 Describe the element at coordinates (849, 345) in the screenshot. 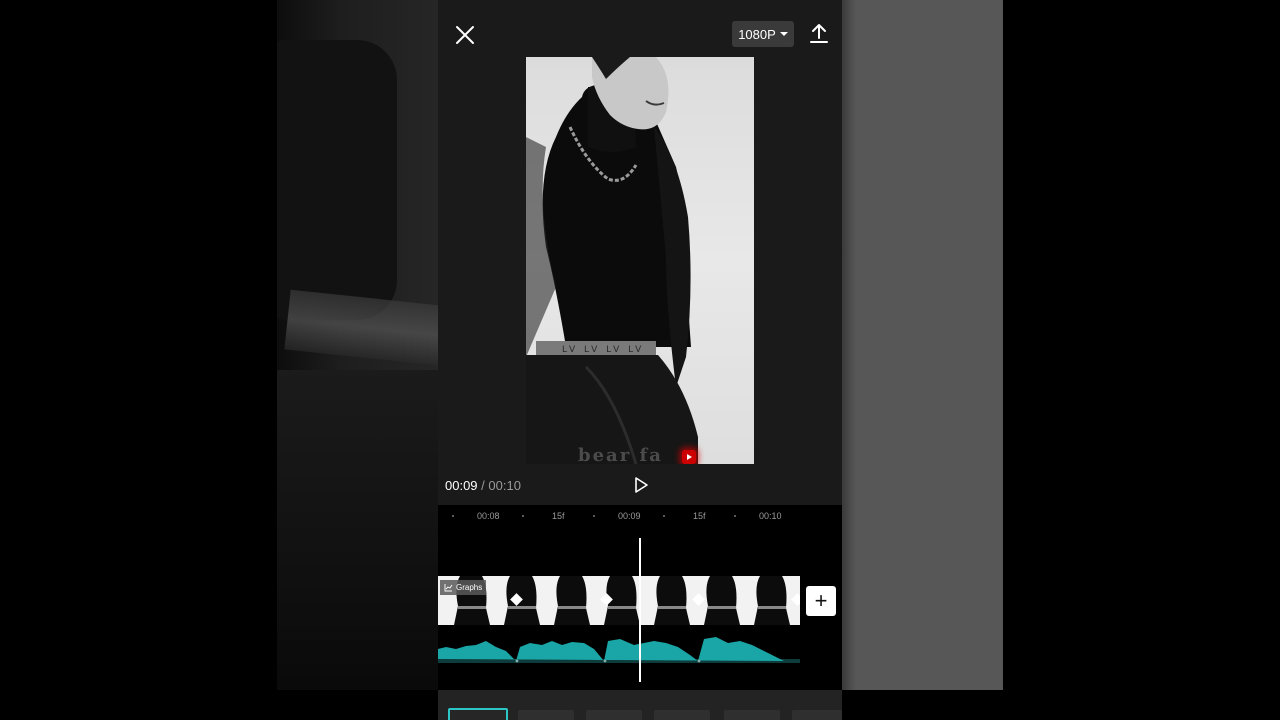

I see `panel-edge` at that location.